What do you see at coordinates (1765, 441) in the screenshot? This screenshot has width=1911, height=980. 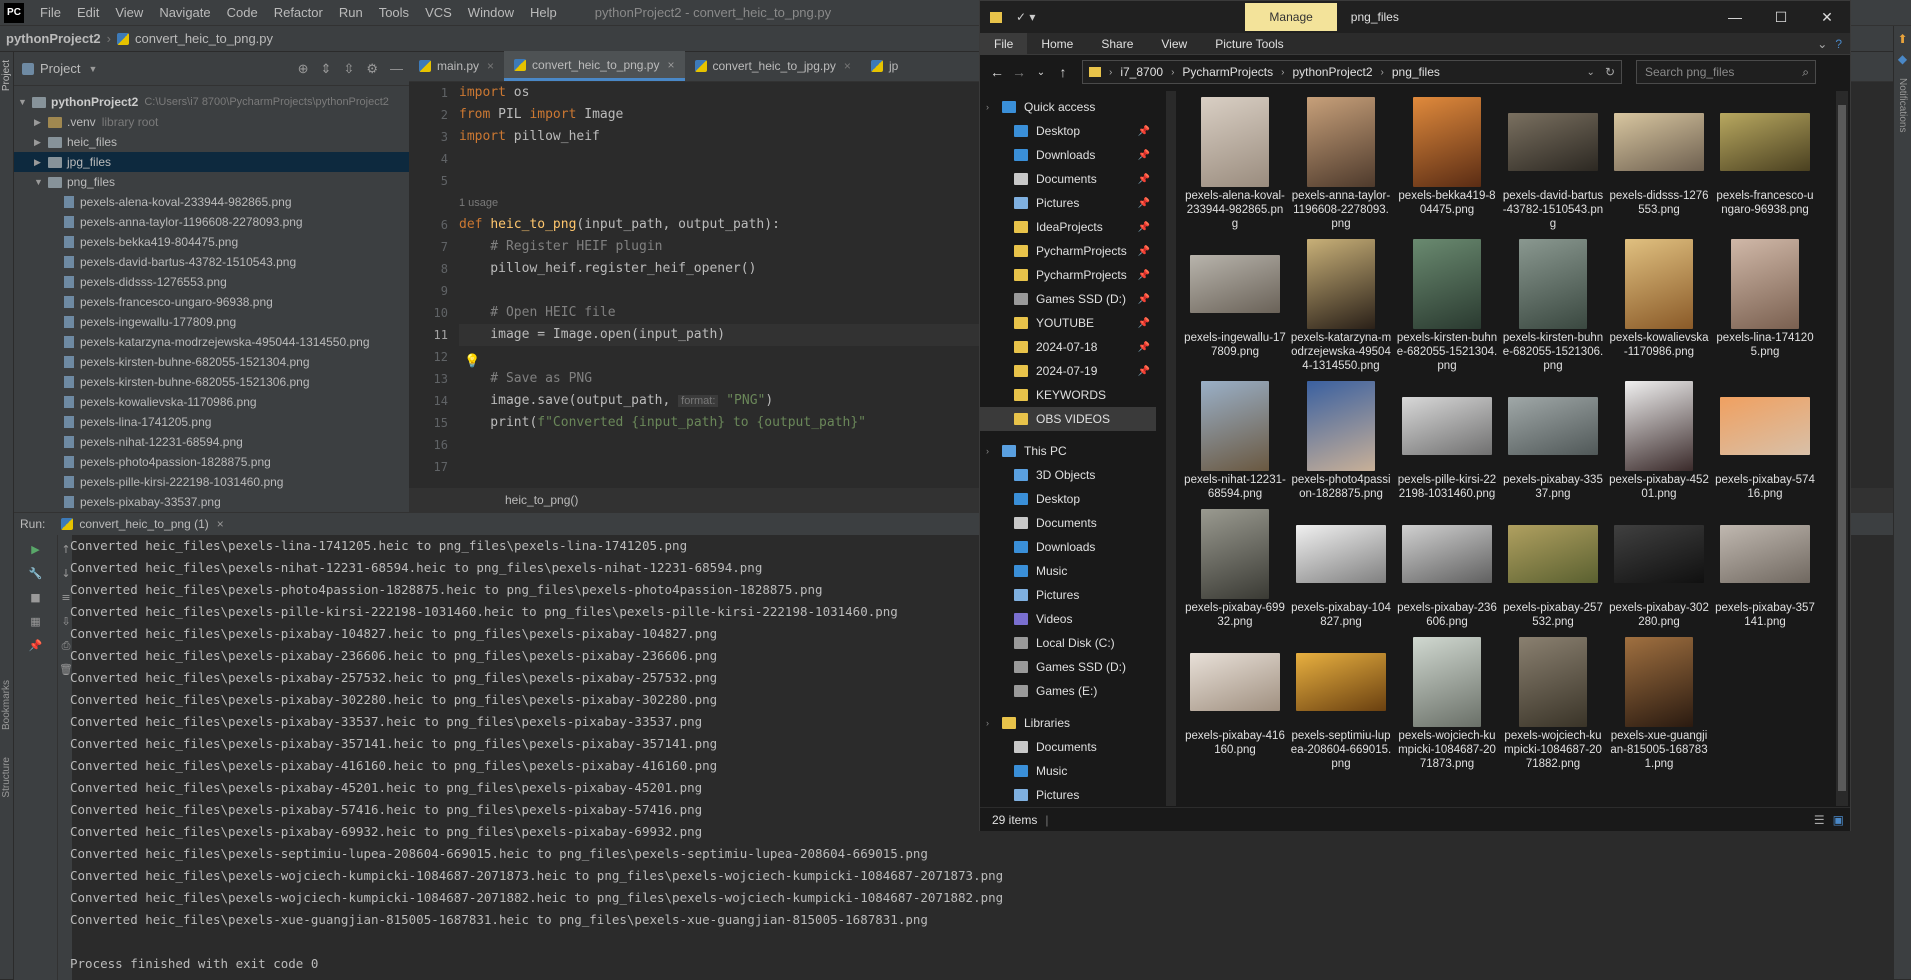 I see `file-thumbnail: pexels-pixabay-57416.png` at bounding box center [1765, 441].